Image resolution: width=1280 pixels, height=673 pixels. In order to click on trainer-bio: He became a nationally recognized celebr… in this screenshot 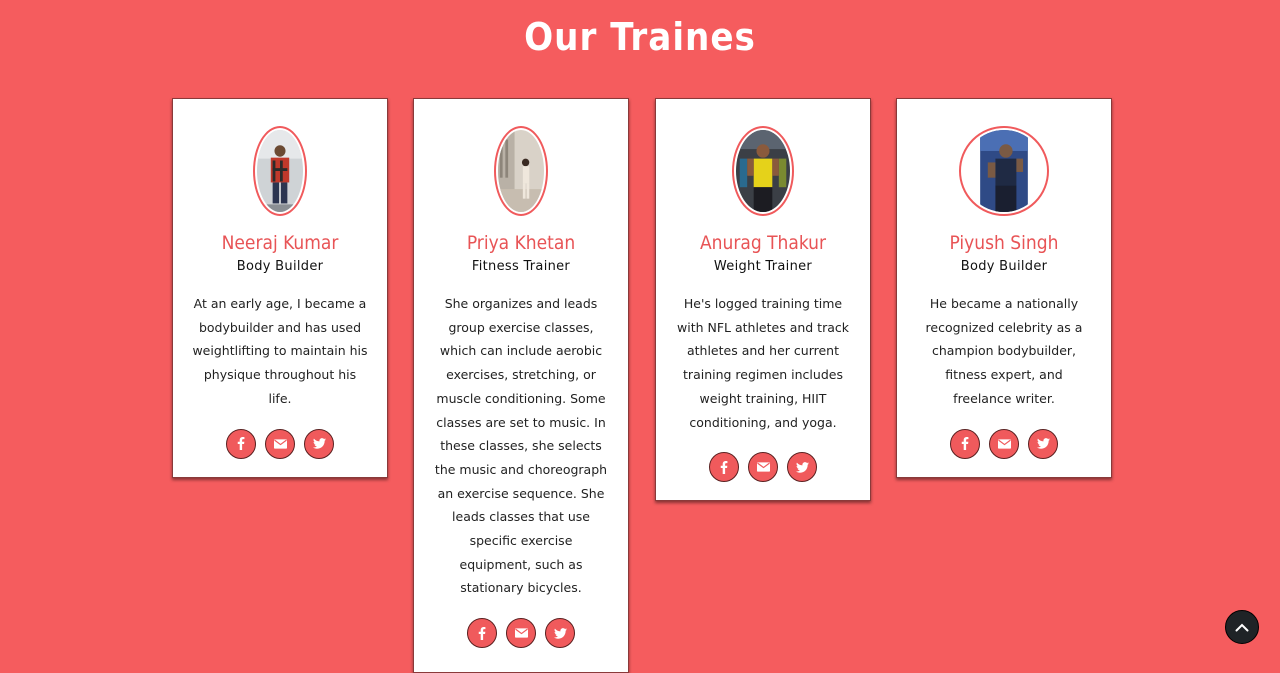, I will do `click(1004, 351)`.